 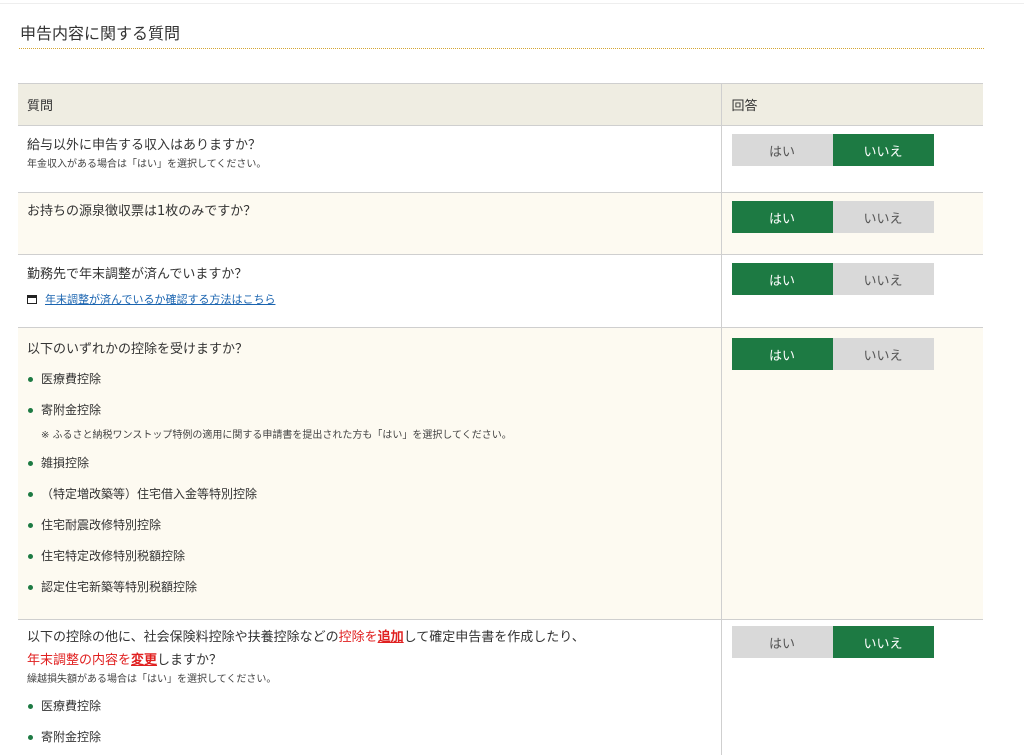 I want to click on emphasis-text: 控除を追加, so click(x=371, y=637).